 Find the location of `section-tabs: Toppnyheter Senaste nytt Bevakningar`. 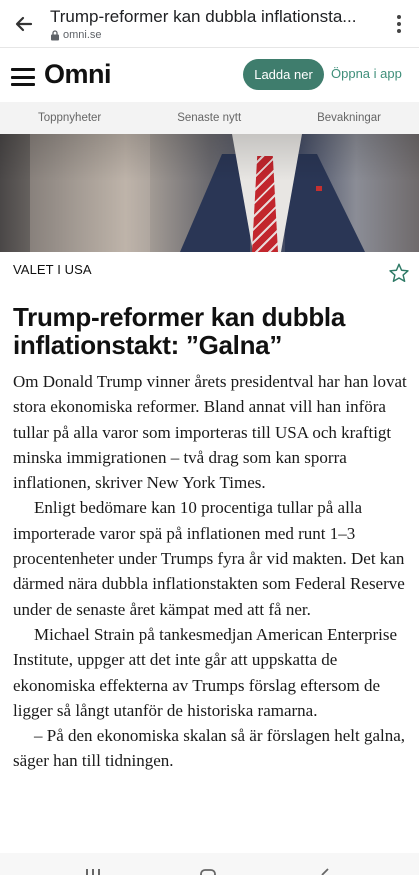

section-tabs: Toppnyheter Senaste nytt Bevakningar is located at coordinates (209, 118).